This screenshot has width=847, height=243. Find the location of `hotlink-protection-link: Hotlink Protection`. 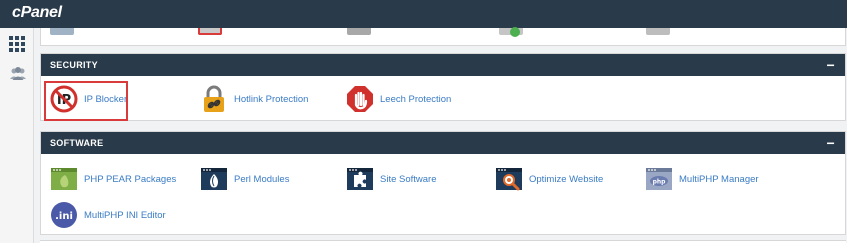

hotlink-protection-link: Hotlink Protection is located at coordinates (254, 99).